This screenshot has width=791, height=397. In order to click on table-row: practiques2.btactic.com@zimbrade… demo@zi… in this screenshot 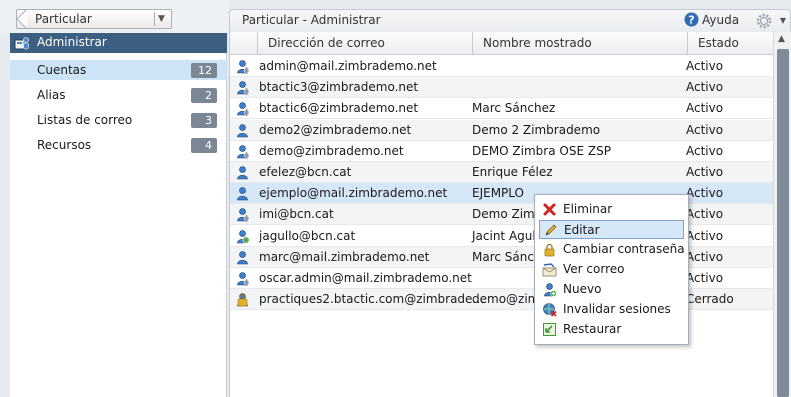, I will do `click(501, 300)`.